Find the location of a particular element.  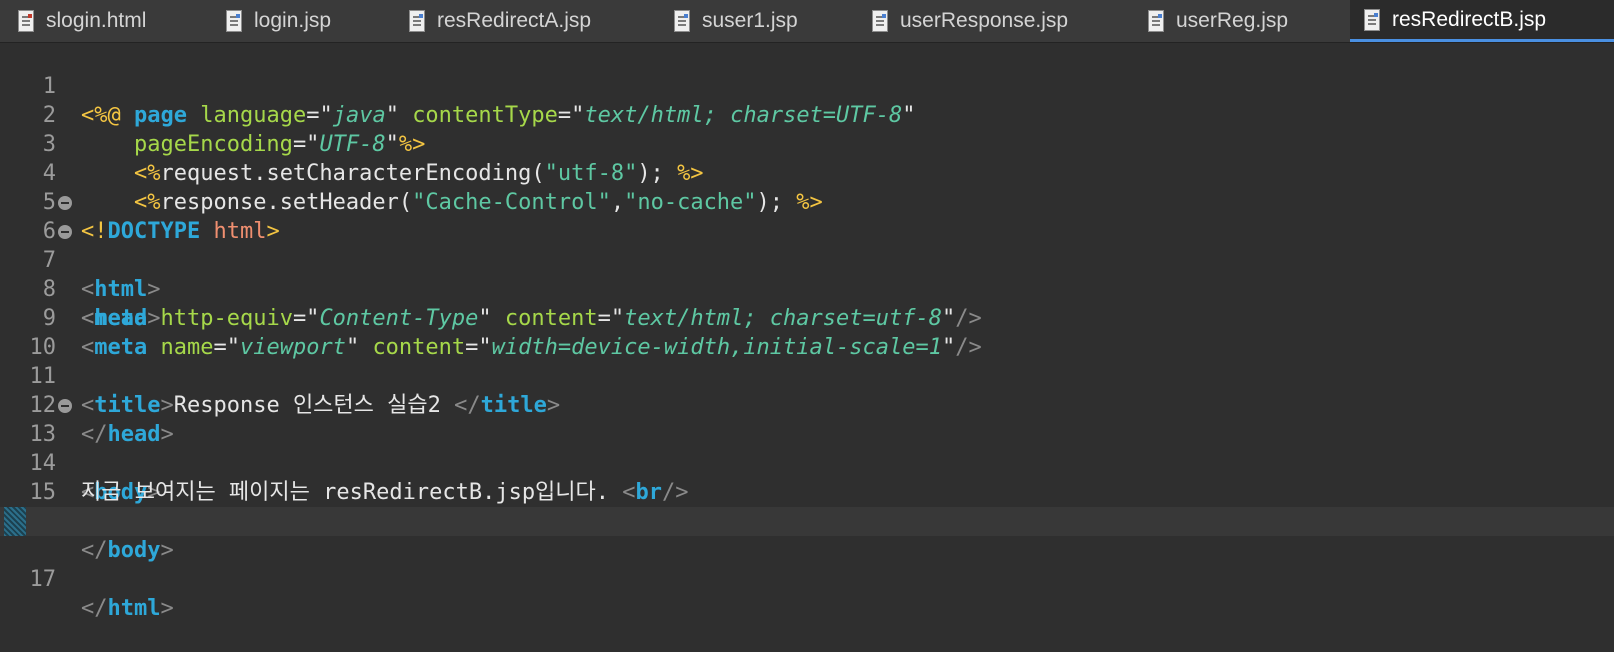

tab-login-jsp: login.jsp is located at coordinates (278, 21).